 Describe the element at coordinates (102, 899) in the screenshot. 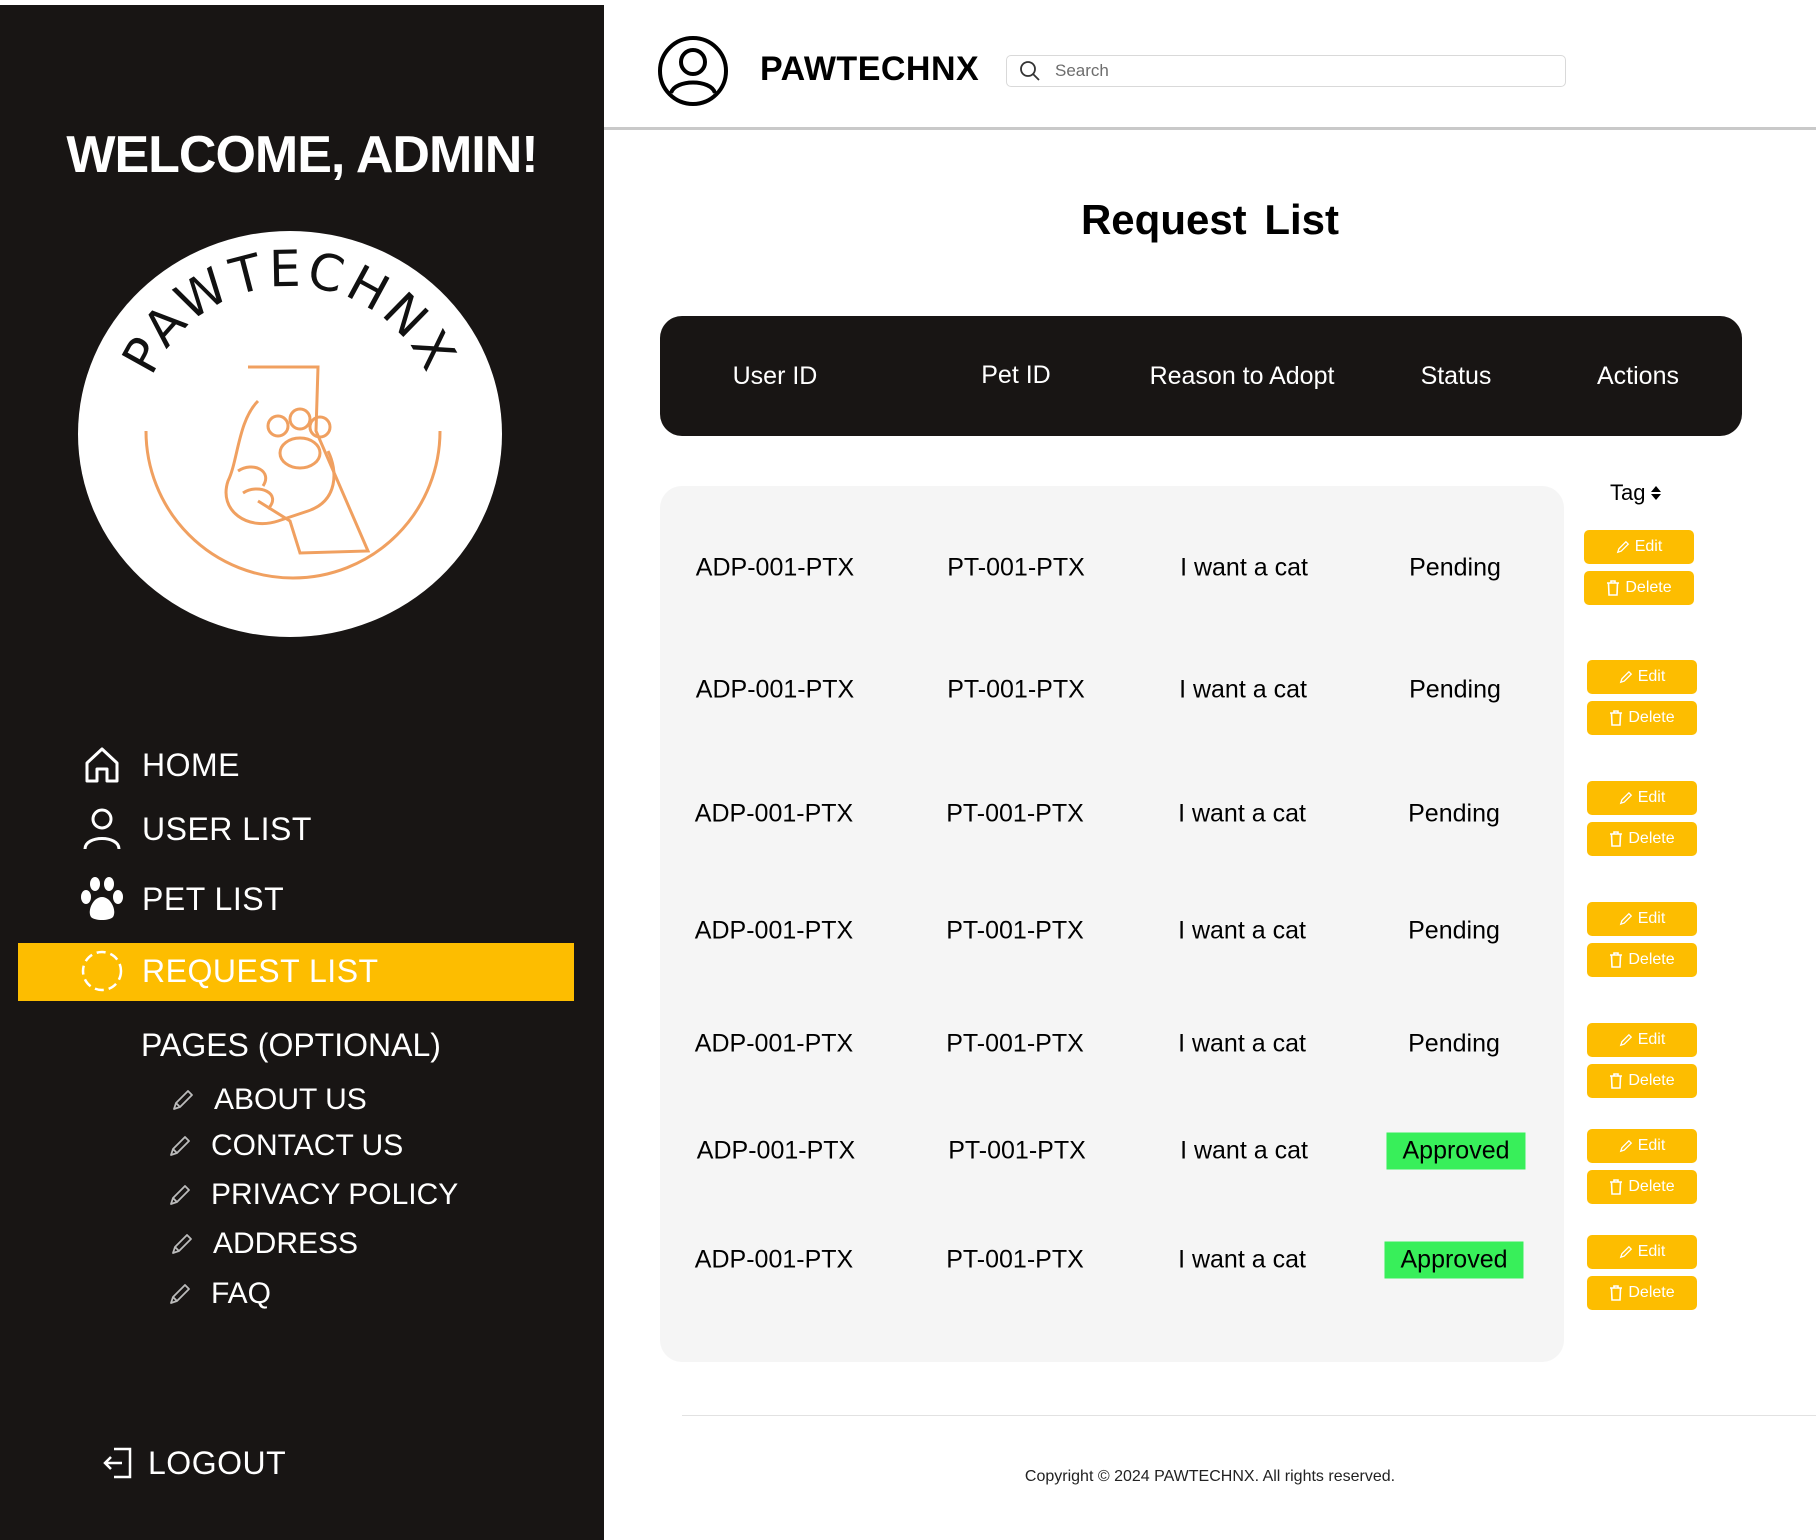

I see `paw-icon` at that location.